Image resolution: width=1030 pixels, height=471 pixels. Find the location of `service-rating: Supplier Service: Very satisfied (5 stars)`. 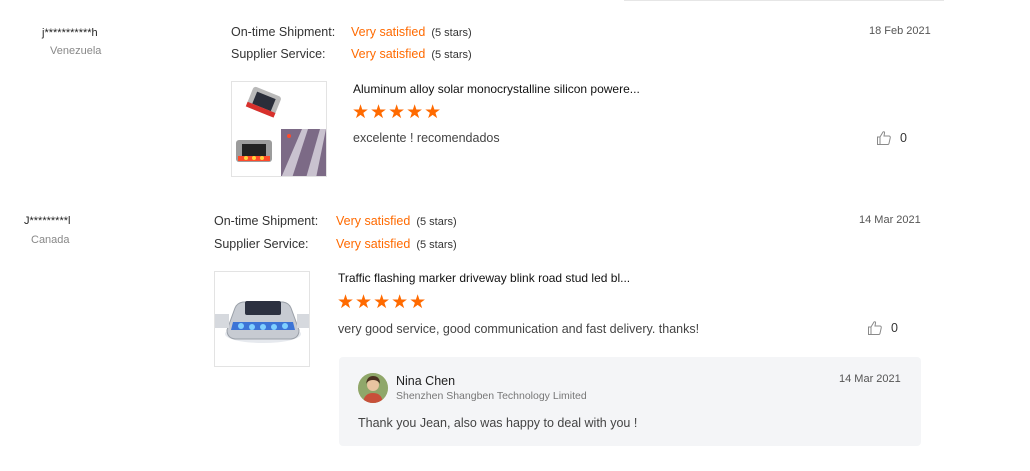

service-rating: Supplier Service: Very satisfied (5 stars) is located at coordinates (335, 244).